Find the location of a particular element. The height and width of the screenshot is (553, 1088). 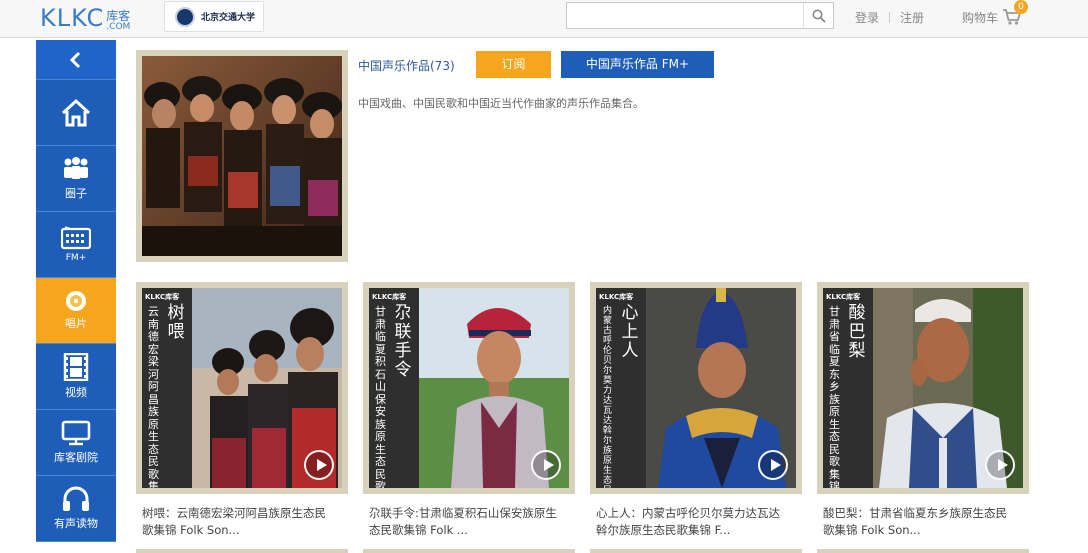

album-card-cover: KLKC库客 尕联手令 甘肃临夏积石山保安族原生态民歌集锦 is located at coordinates (469, 388).